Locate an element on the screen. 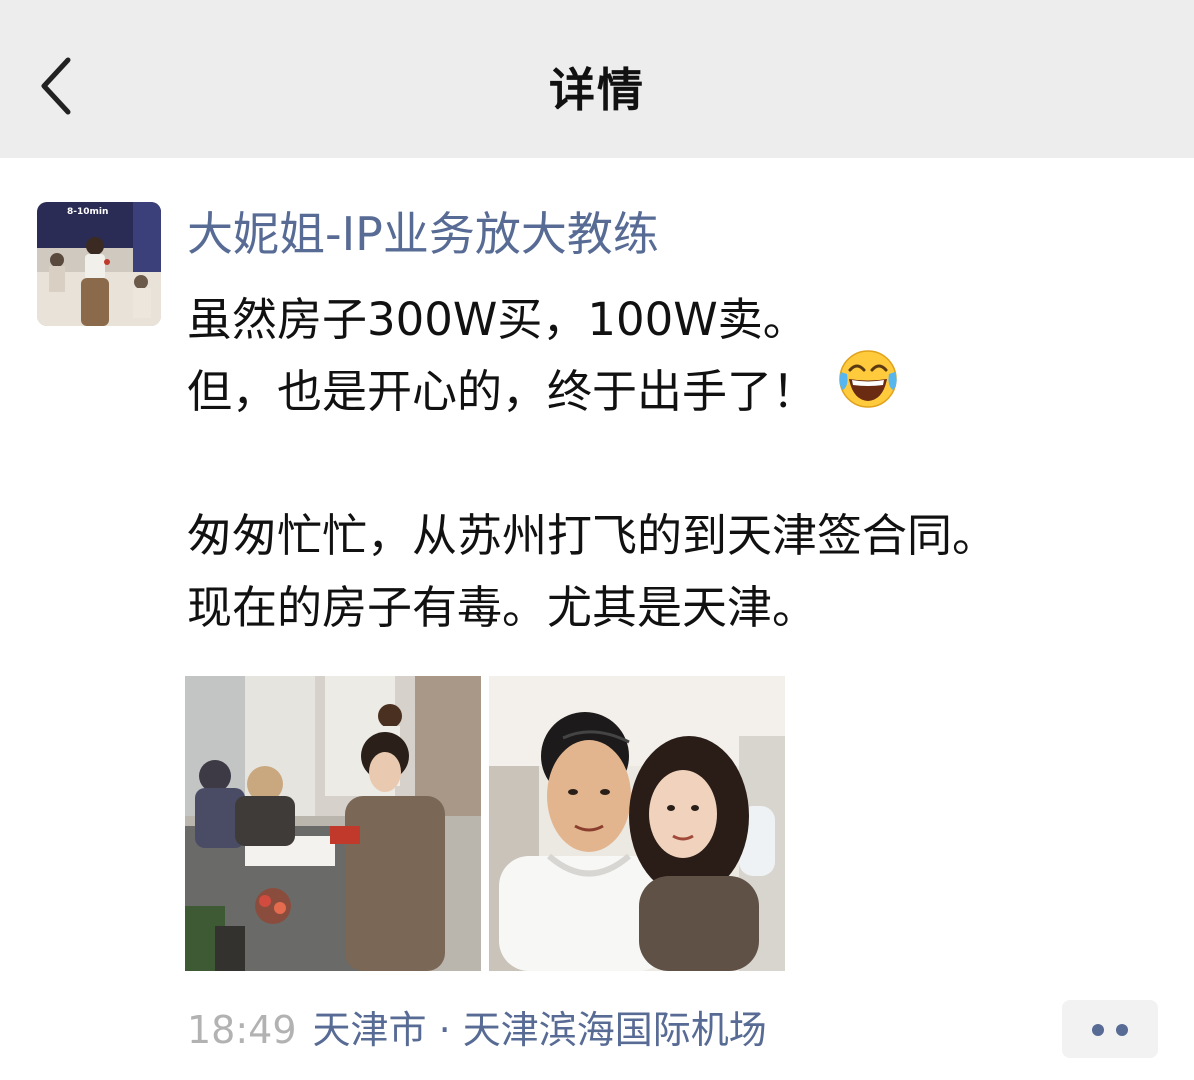 This screenshot has height=1080, width=1194. post-meta: 18:49 天津市 · 天津滨海国际机场 is located at coordinates (477, 1030).